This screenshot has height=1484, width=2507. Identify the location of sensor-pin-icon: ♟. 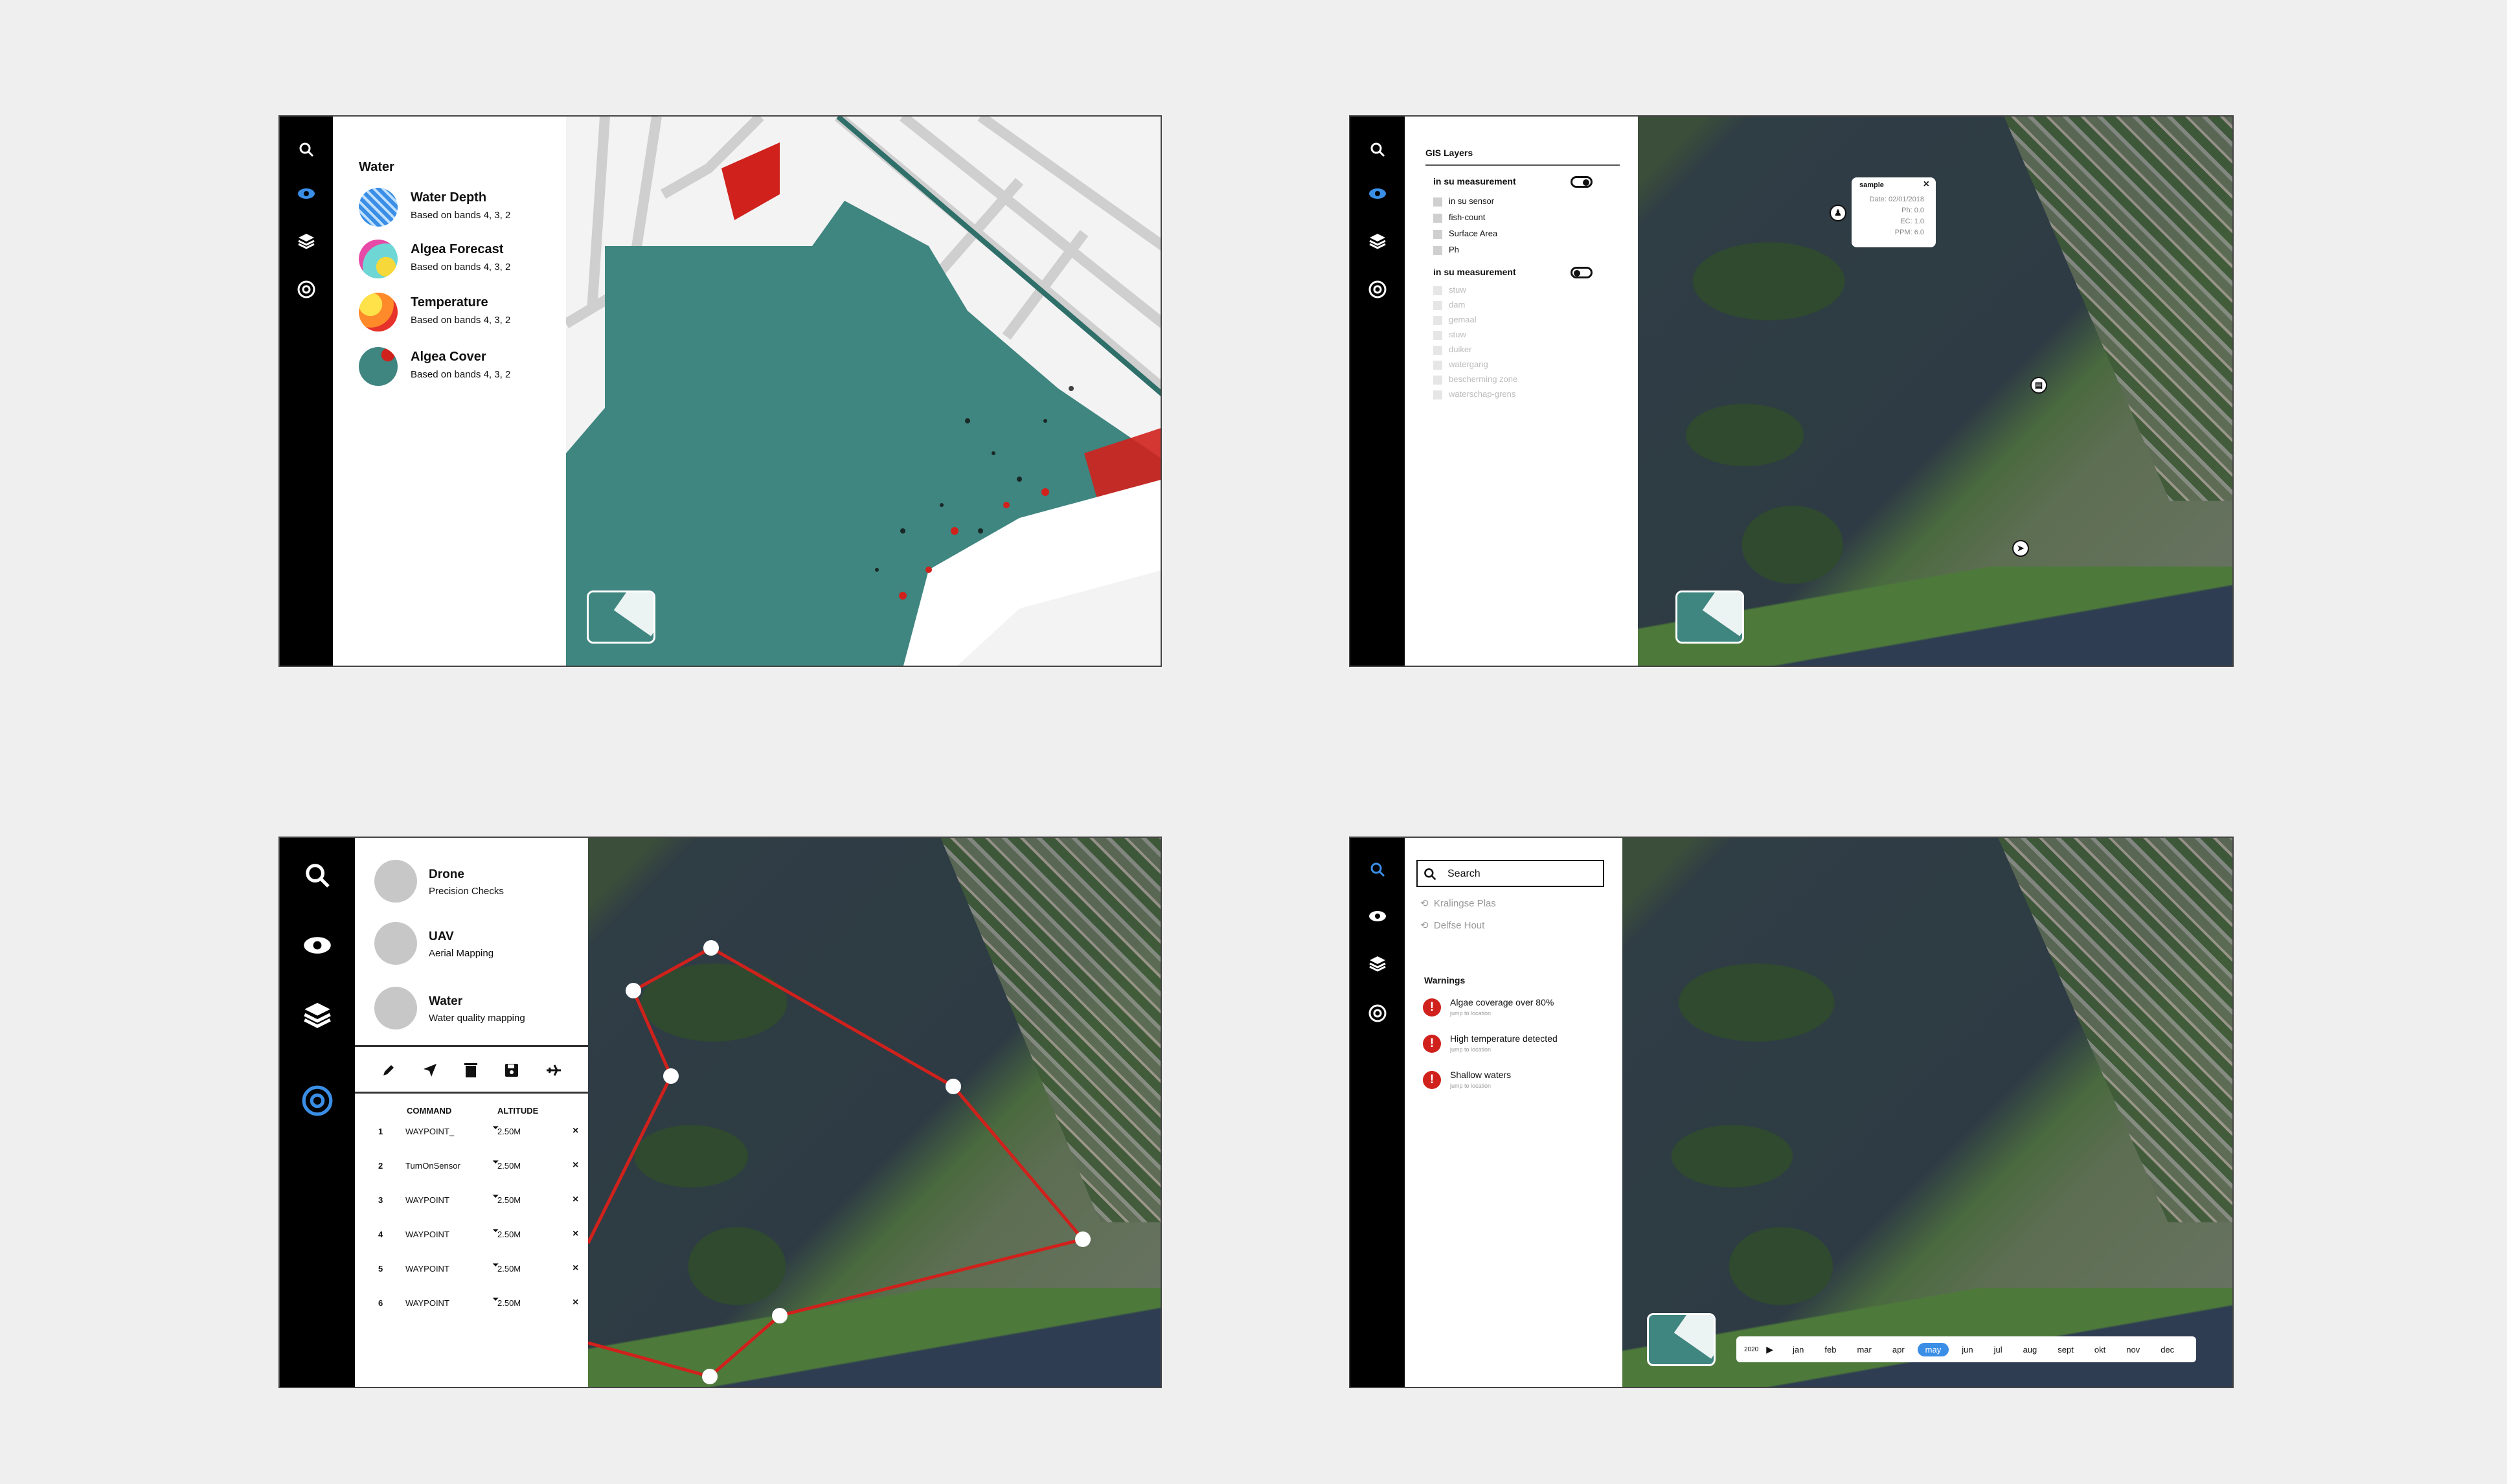
(1838, 213).